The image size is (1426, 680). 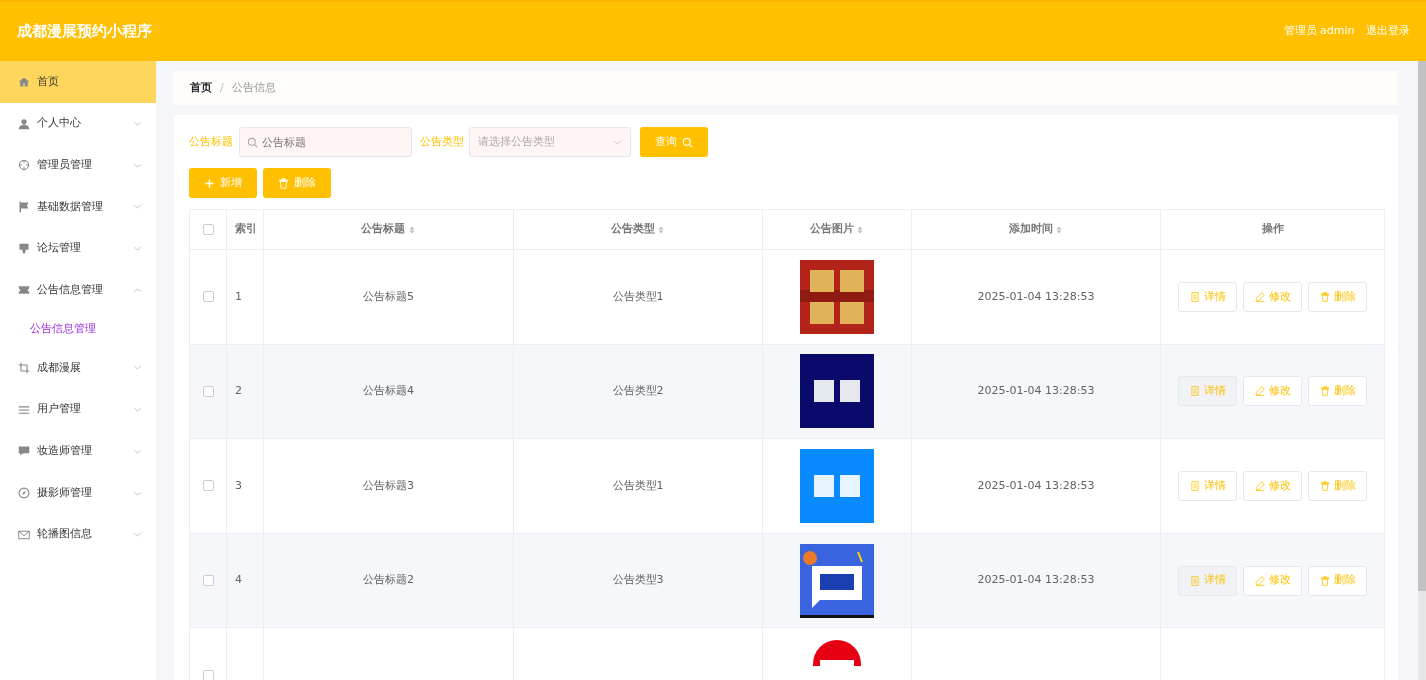 What do you see at coordinates (238, 391) in the screenshot?
I see `table-cell: 2` at bounding box center [238, 391].